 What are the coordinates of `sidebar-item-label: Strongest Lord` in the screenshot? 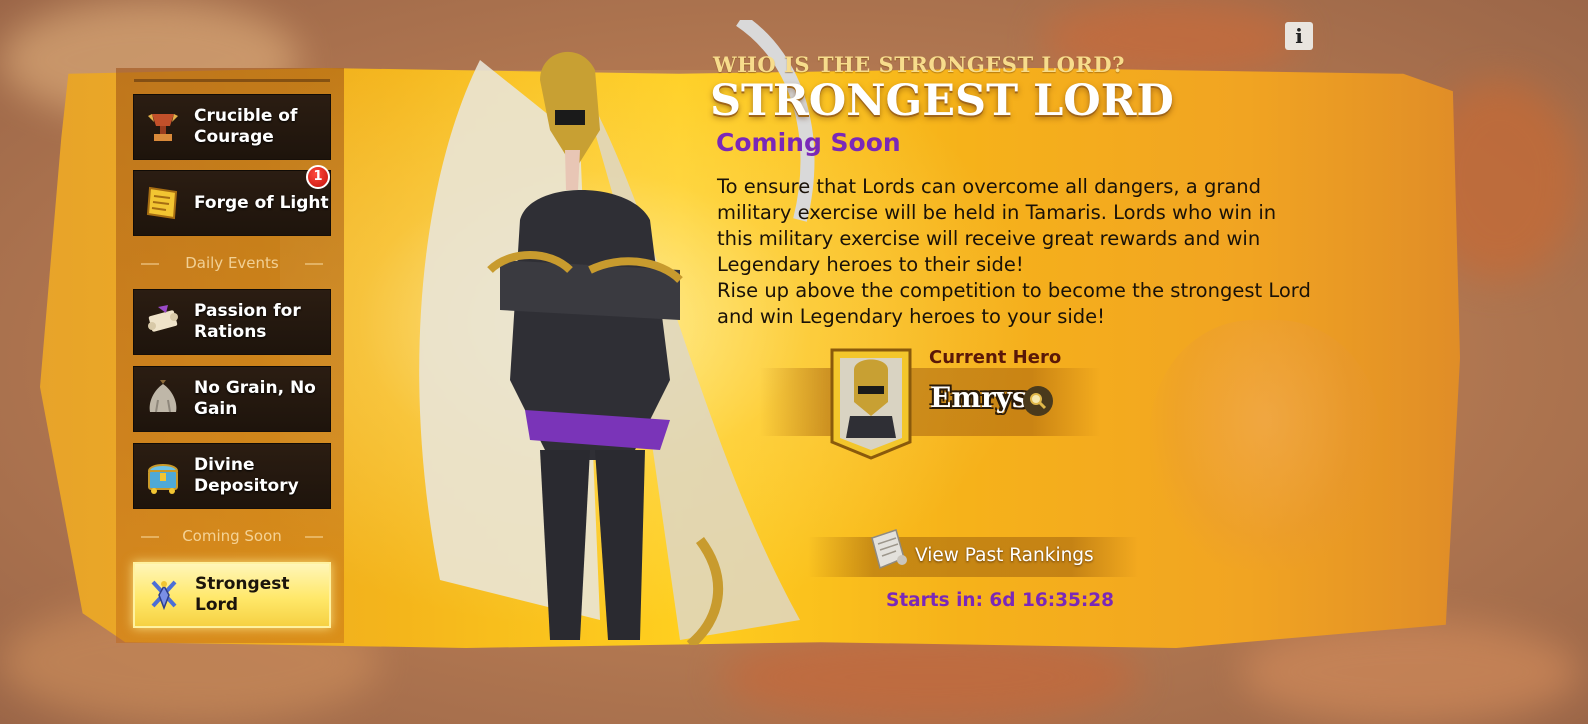 It's located at (242, 594).